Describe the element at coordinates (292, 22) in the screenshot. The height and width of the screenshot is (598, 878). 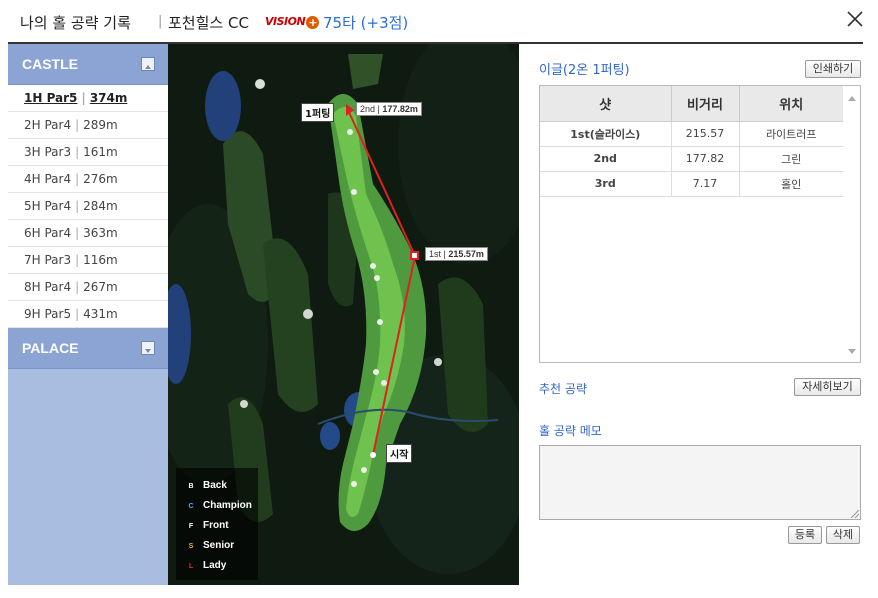
I see `vision-logo: VISION +` at that location.